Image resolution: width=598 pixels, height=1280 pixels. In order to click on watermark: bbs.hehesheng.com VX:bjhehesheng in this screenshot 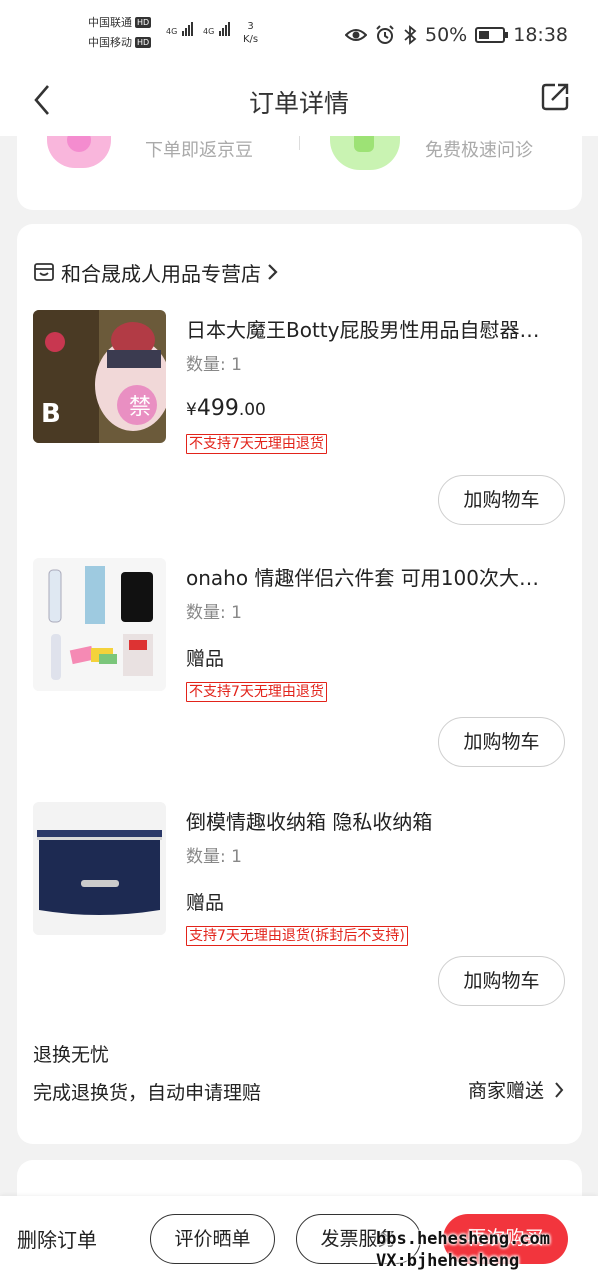, I will do `click(463, 1250)`.